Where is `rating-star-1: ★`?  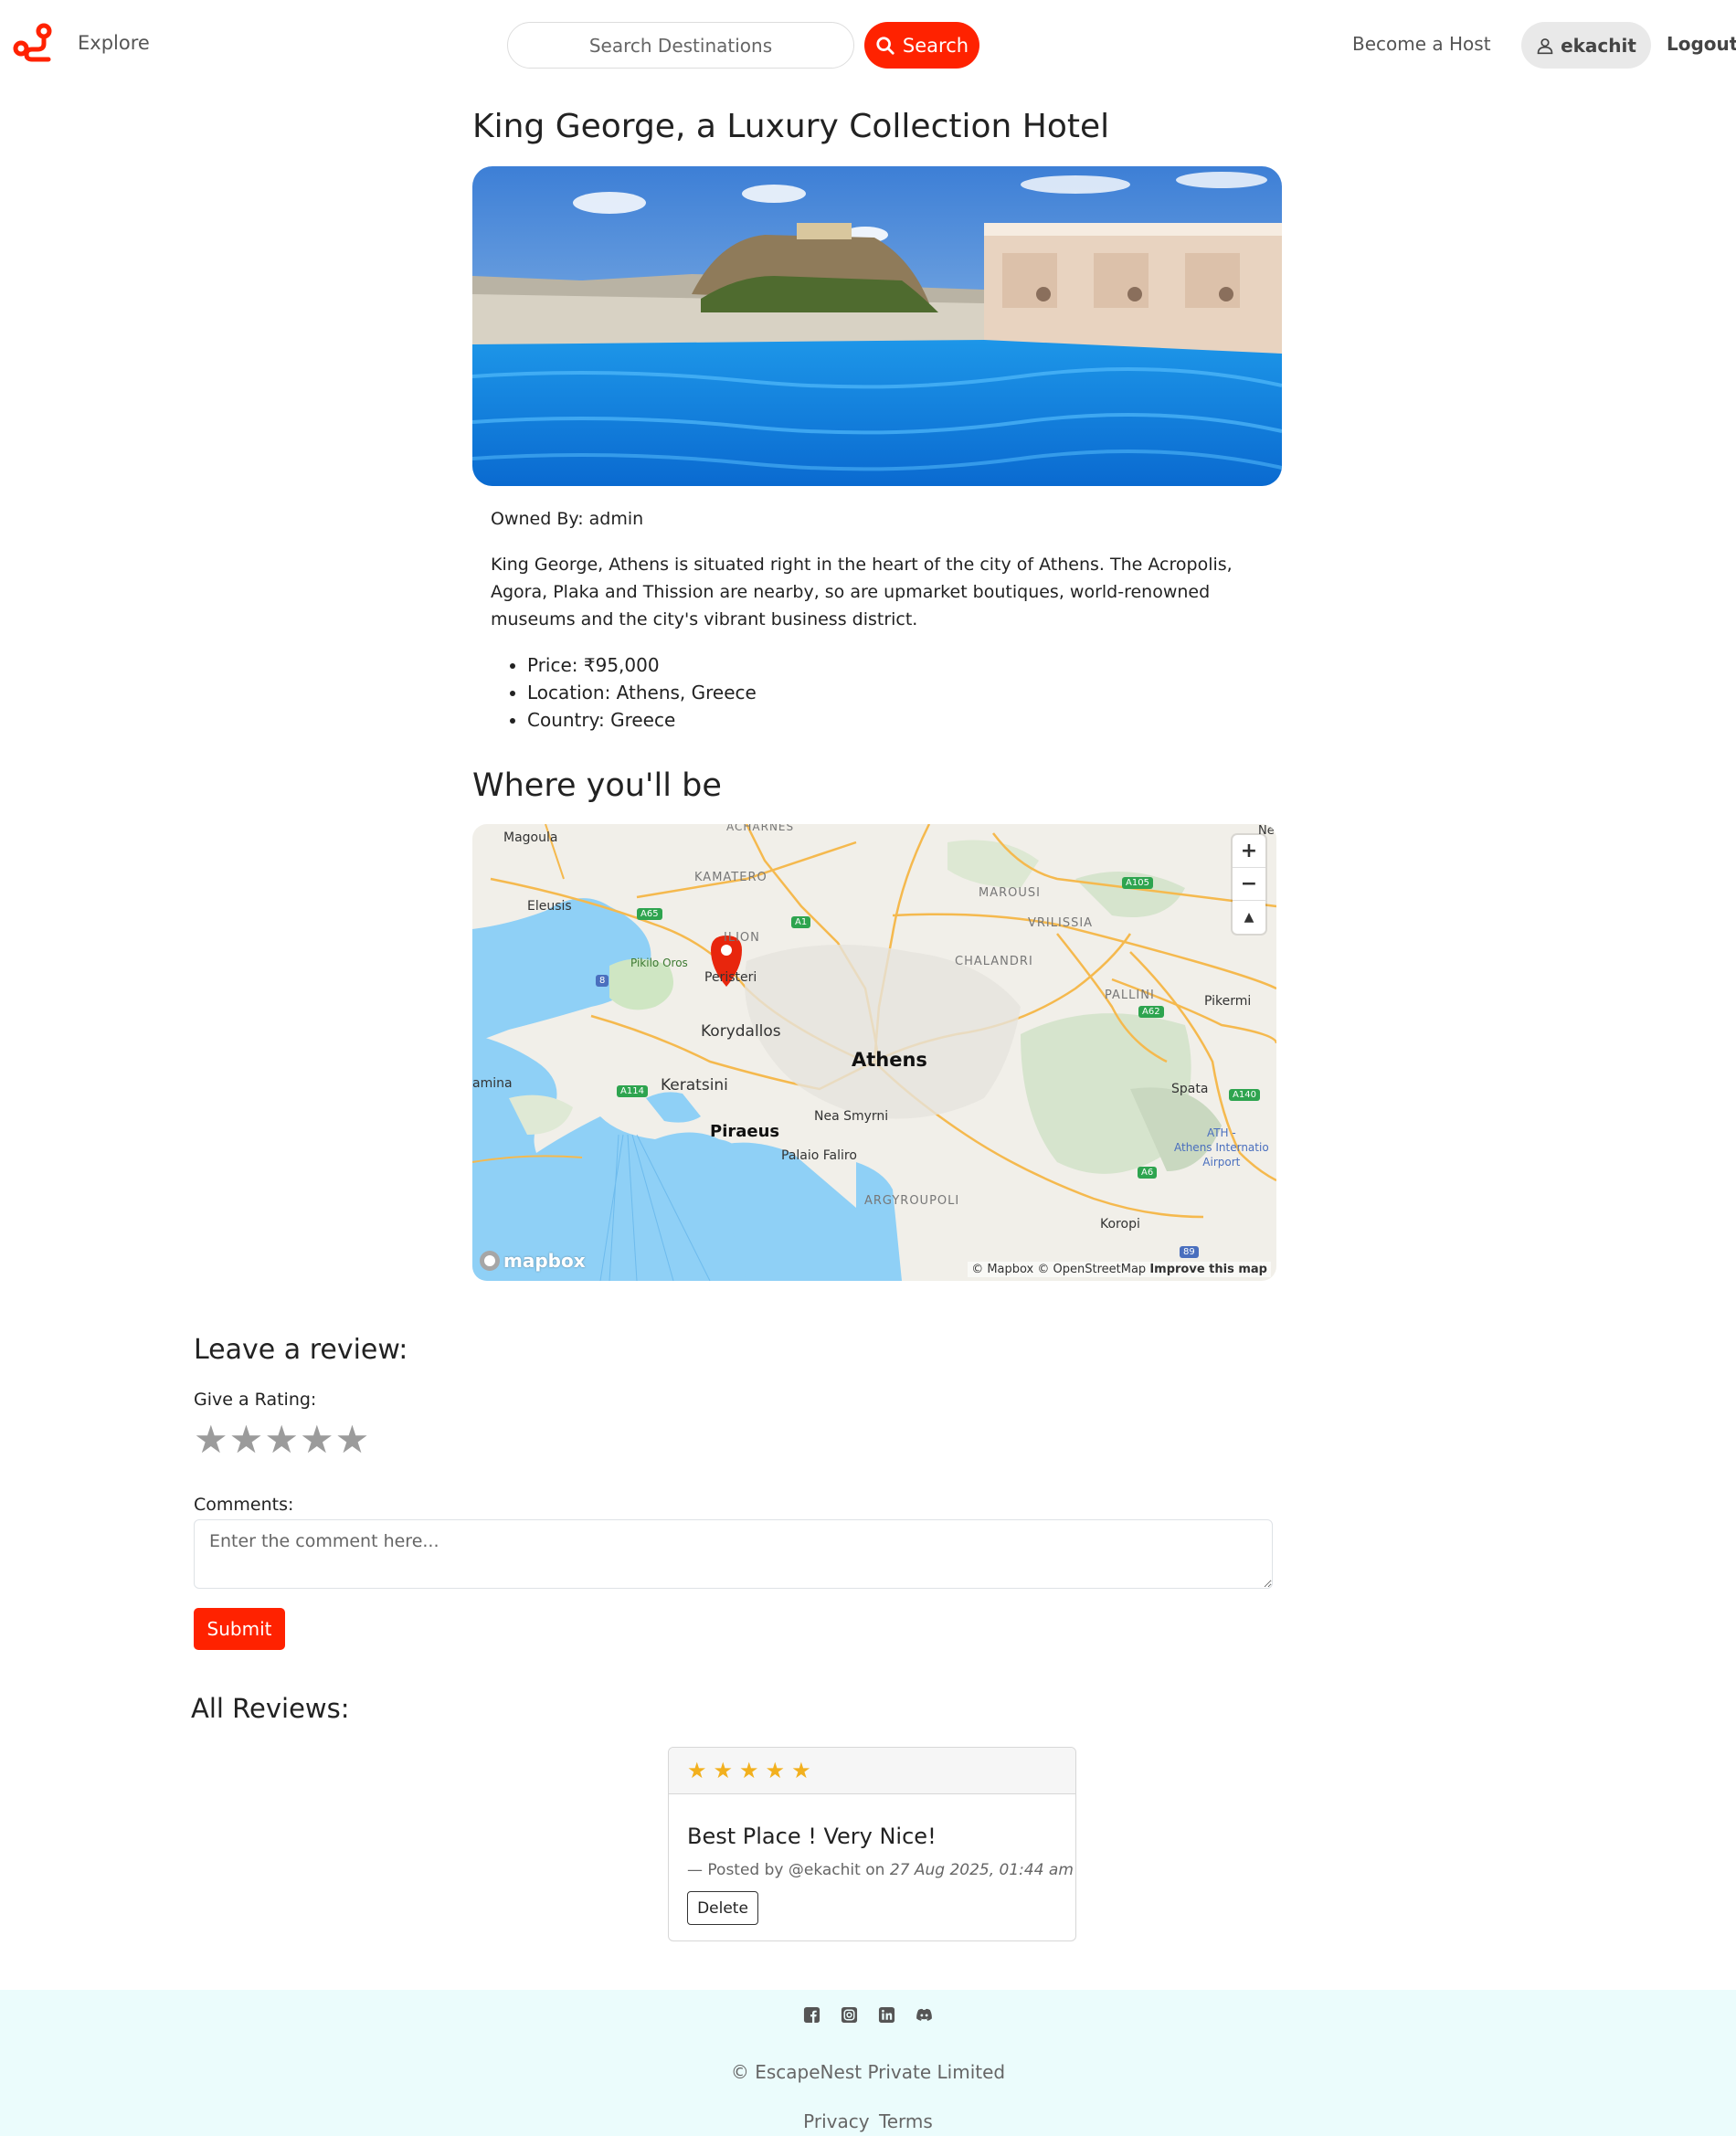
rating-star-1: ★ is located at coordinates (211, 1440).